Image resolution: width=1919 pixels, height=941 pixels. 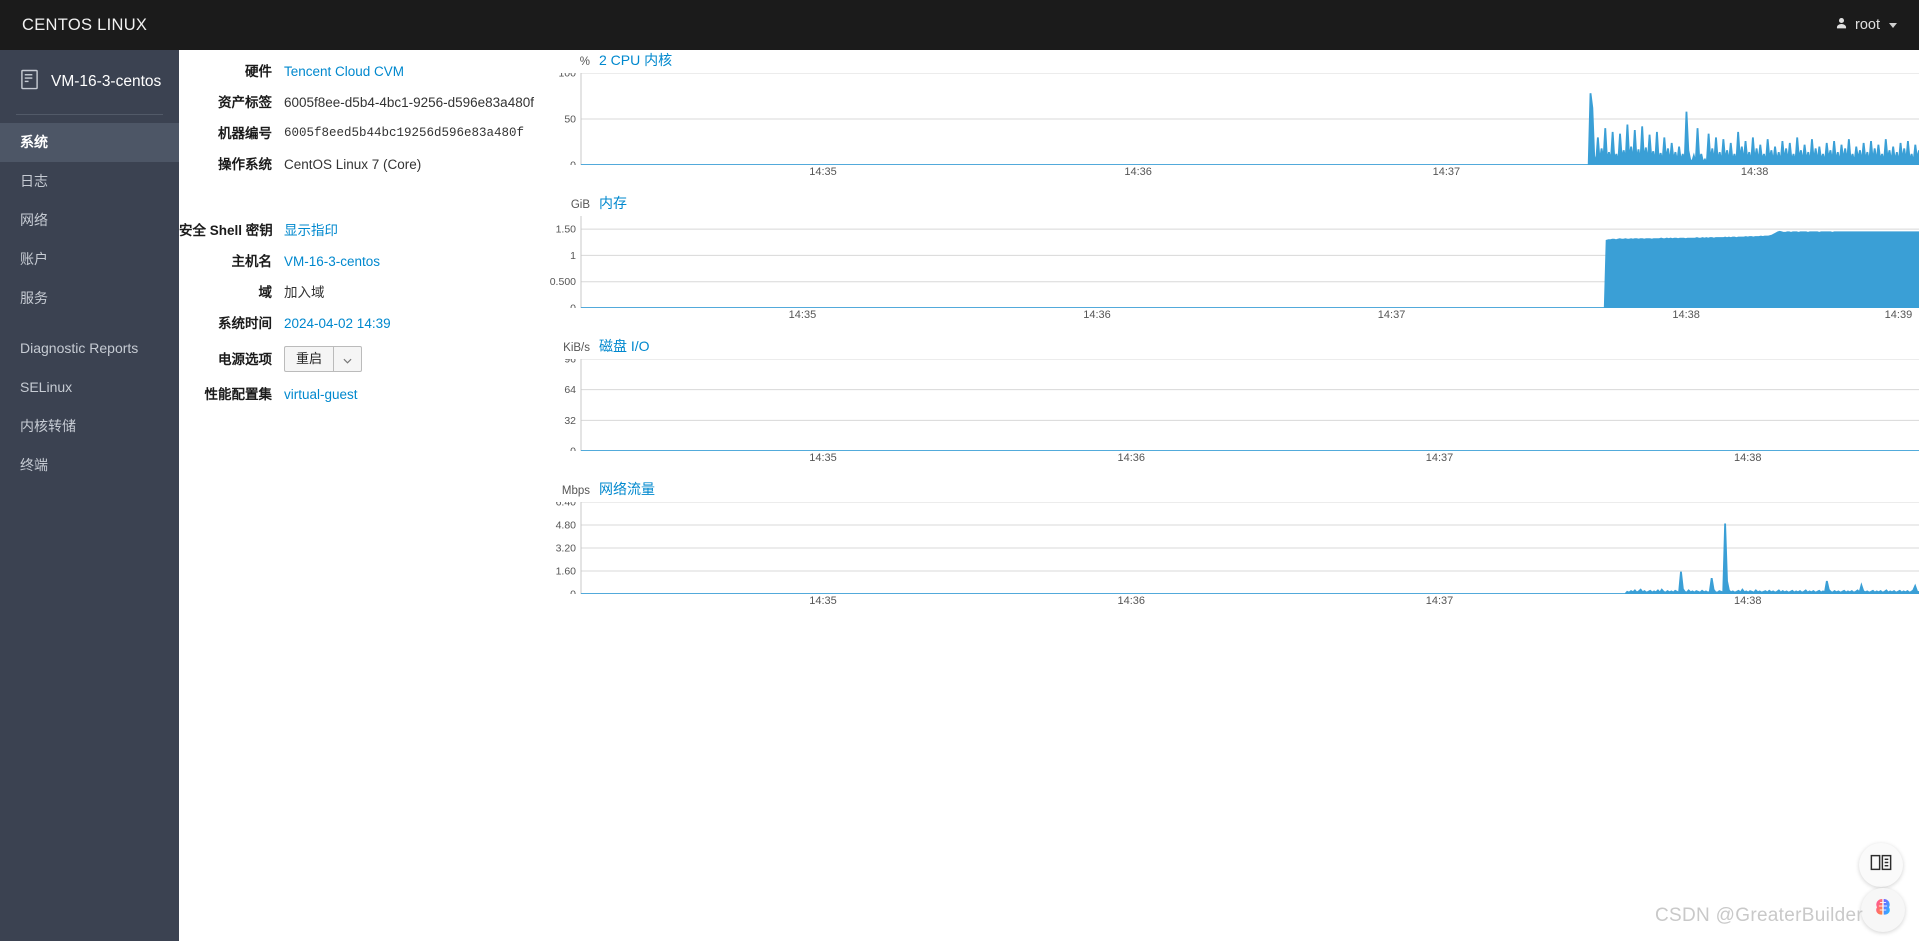 I want to click on detail-value-operating-system: CentOS Linux 7 (Core), so click(x=353, y=164).